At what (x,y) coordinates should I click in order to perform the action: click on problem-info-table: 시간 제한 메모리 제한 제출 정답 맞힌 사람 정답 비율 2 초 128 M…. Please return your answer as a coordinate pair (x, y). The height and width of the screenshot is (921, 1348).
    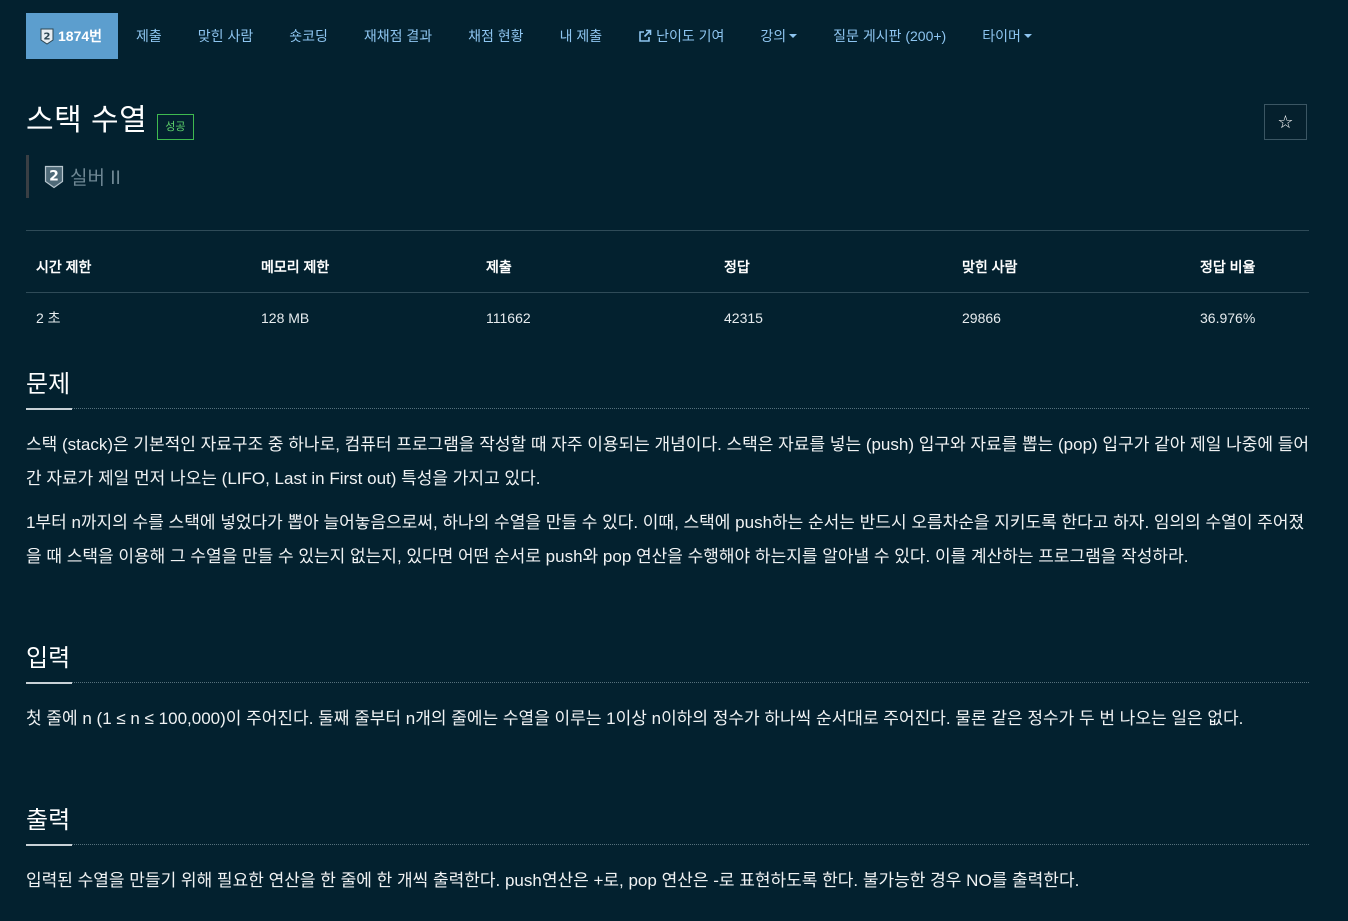
    Looking at the image, I should click on (667, 292).